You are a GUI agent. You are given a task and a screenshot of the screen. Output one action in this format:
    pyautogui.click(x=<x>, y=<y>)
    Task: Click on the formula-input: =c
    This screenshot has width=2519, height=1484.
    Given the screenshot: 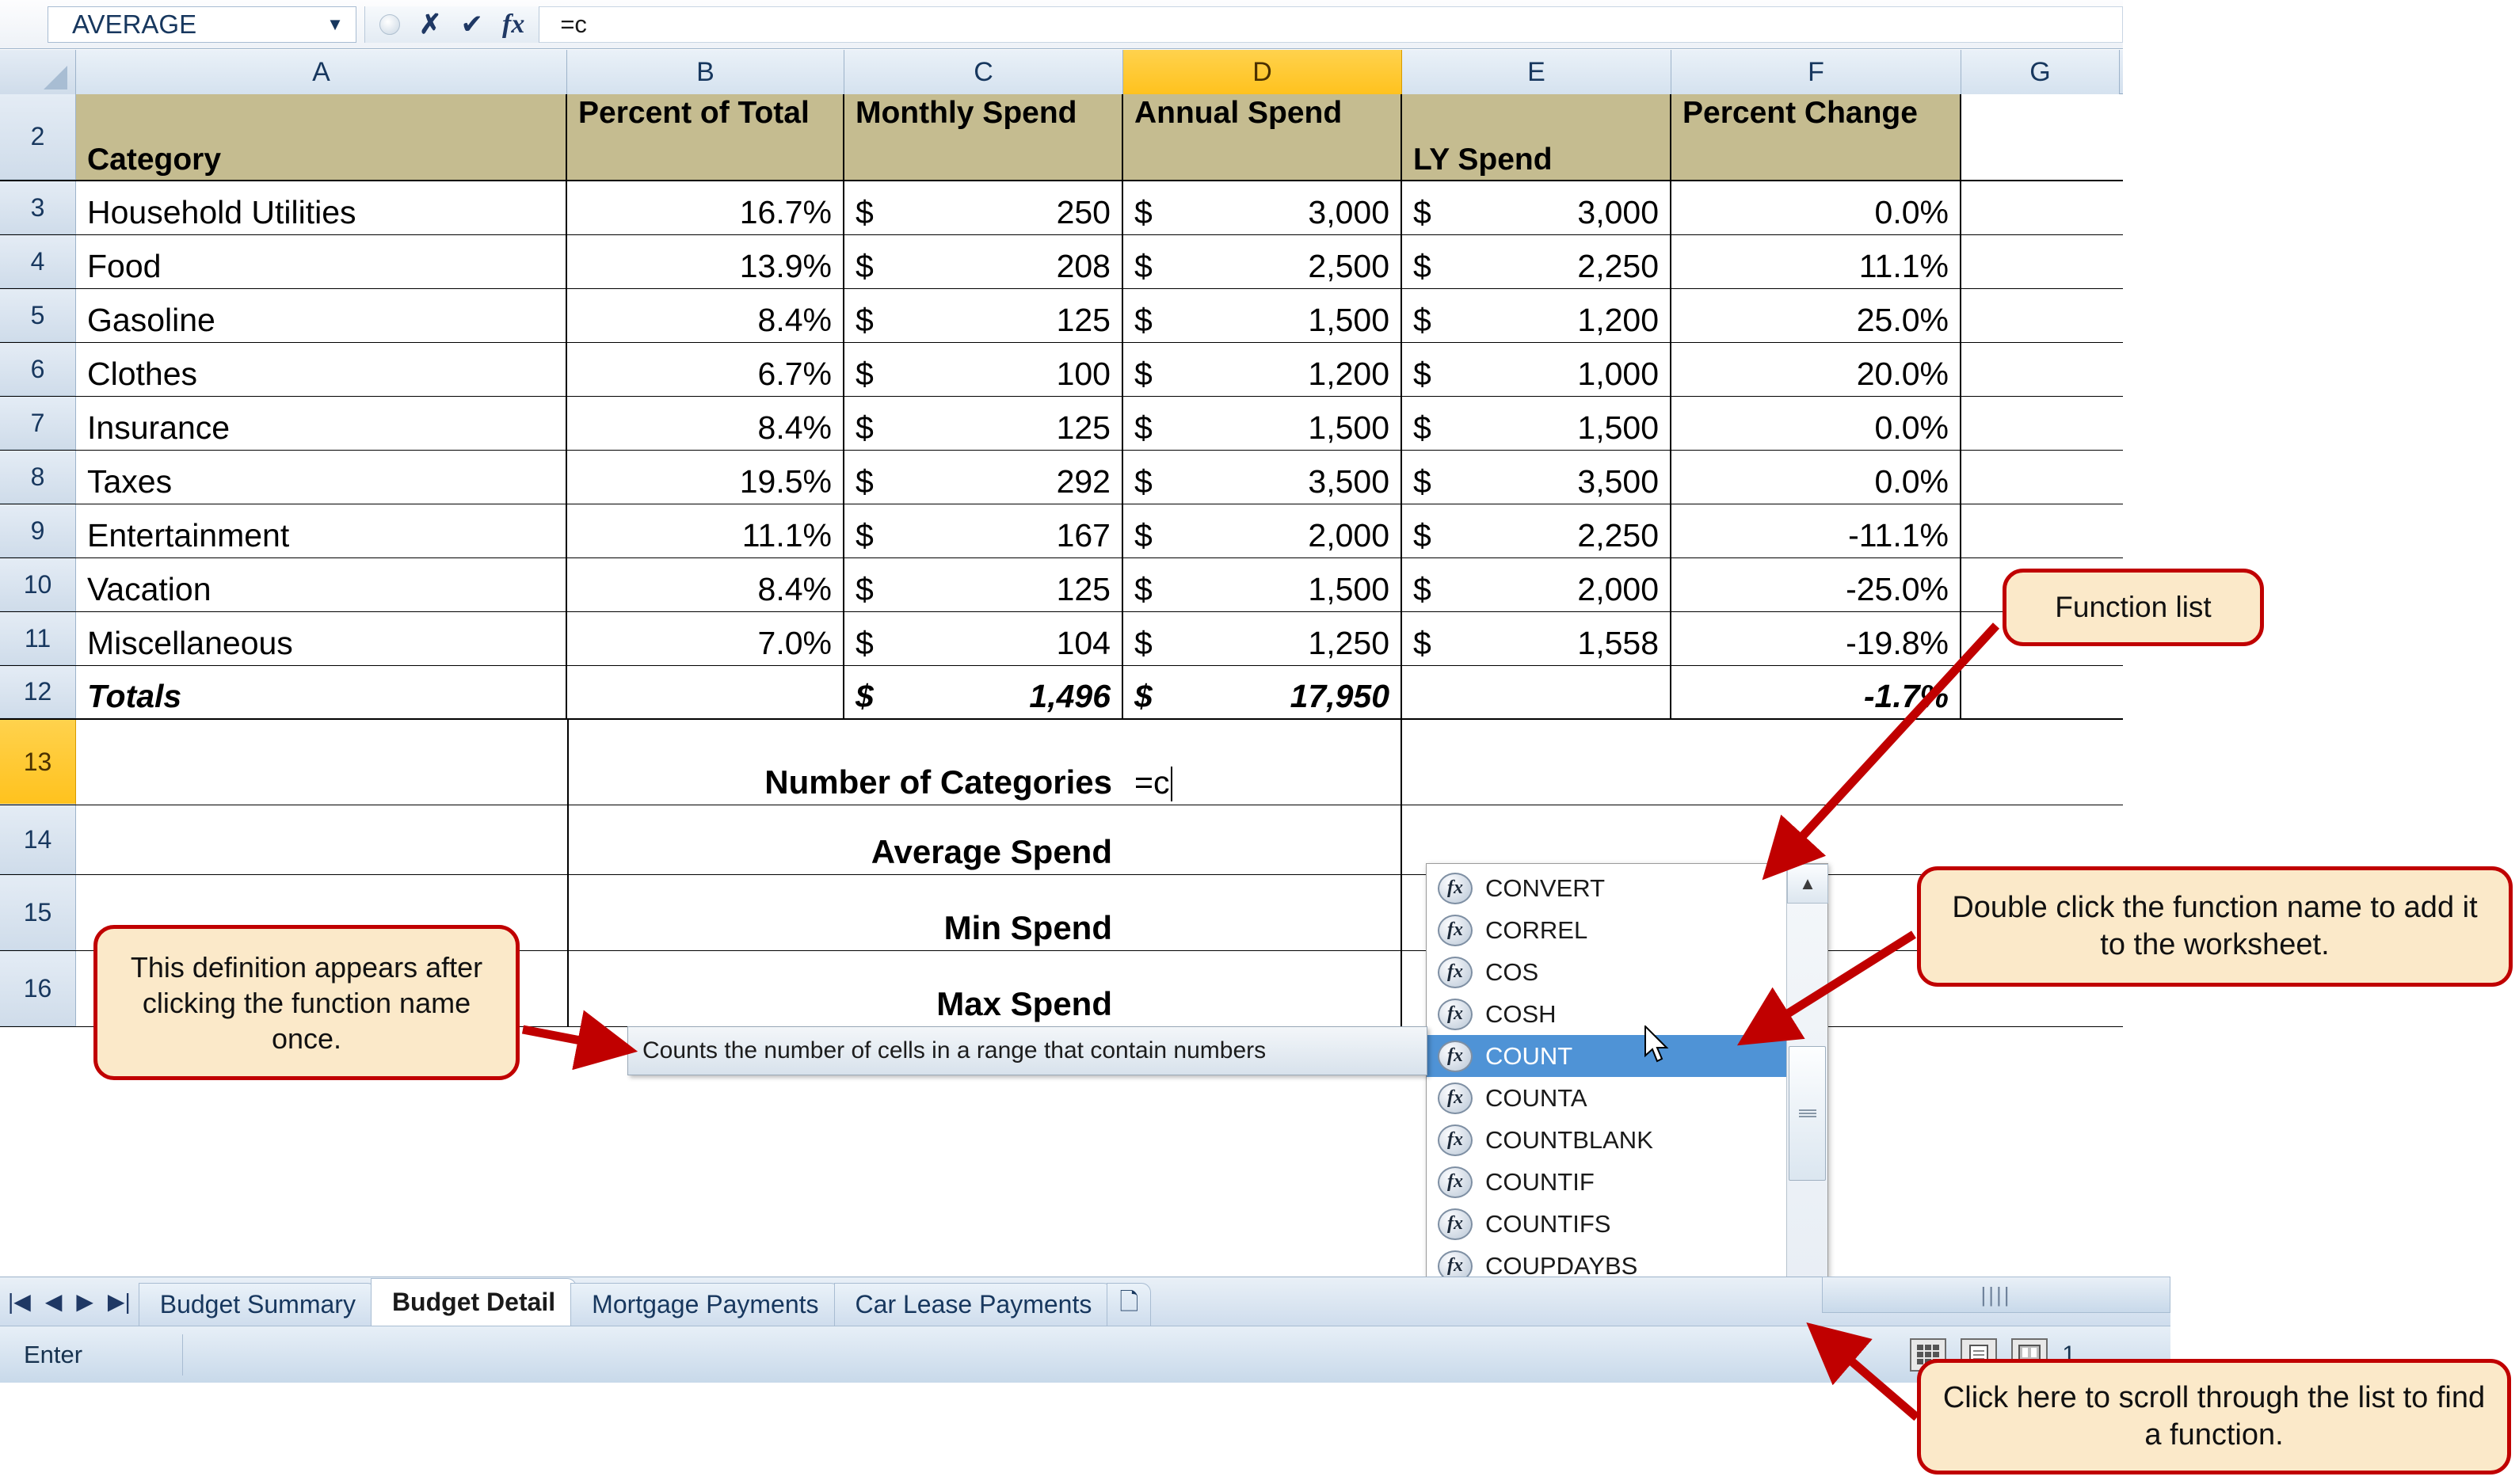 What is the action you would take?
    pyautogui.click(x=1331, y=24)
    